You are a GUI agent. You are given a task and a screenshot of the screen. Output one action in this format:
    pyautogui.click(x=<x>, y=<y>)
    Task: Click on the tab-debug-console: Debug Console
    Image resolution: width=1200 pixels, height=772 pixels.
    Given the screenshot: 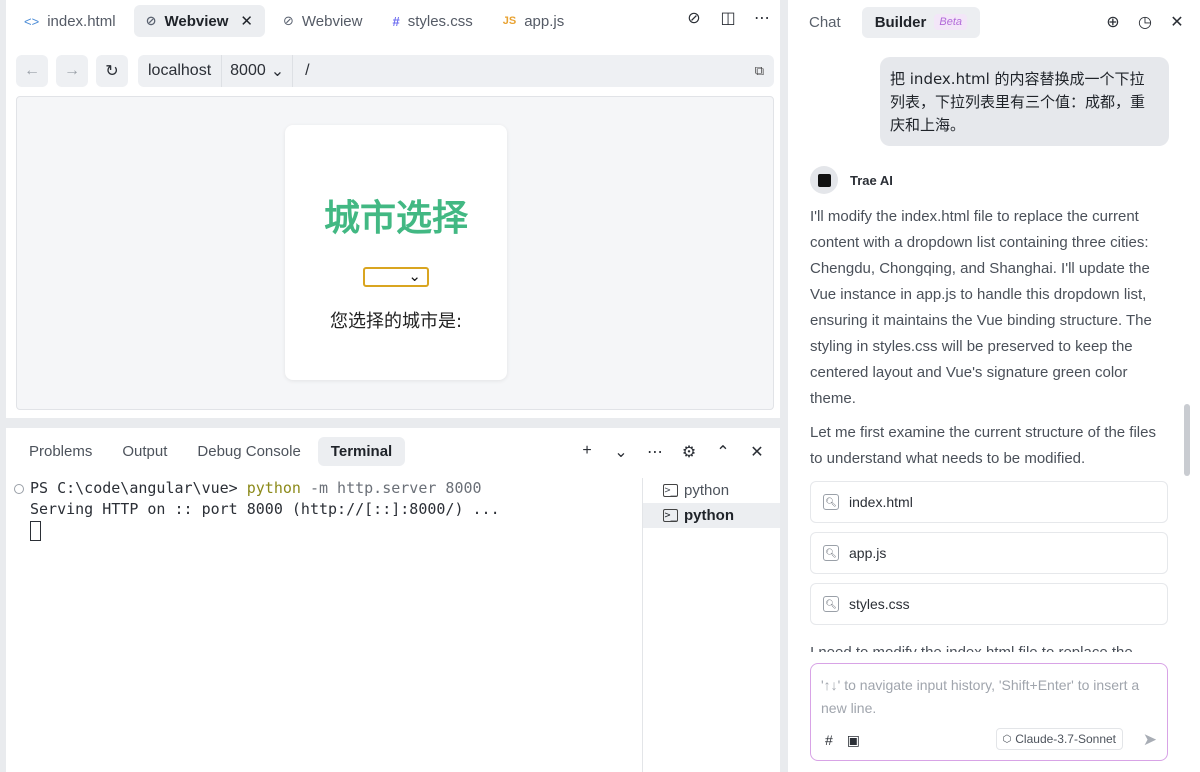 What is the action you would take?
    pyautogui.click(x=248, y=451)
    